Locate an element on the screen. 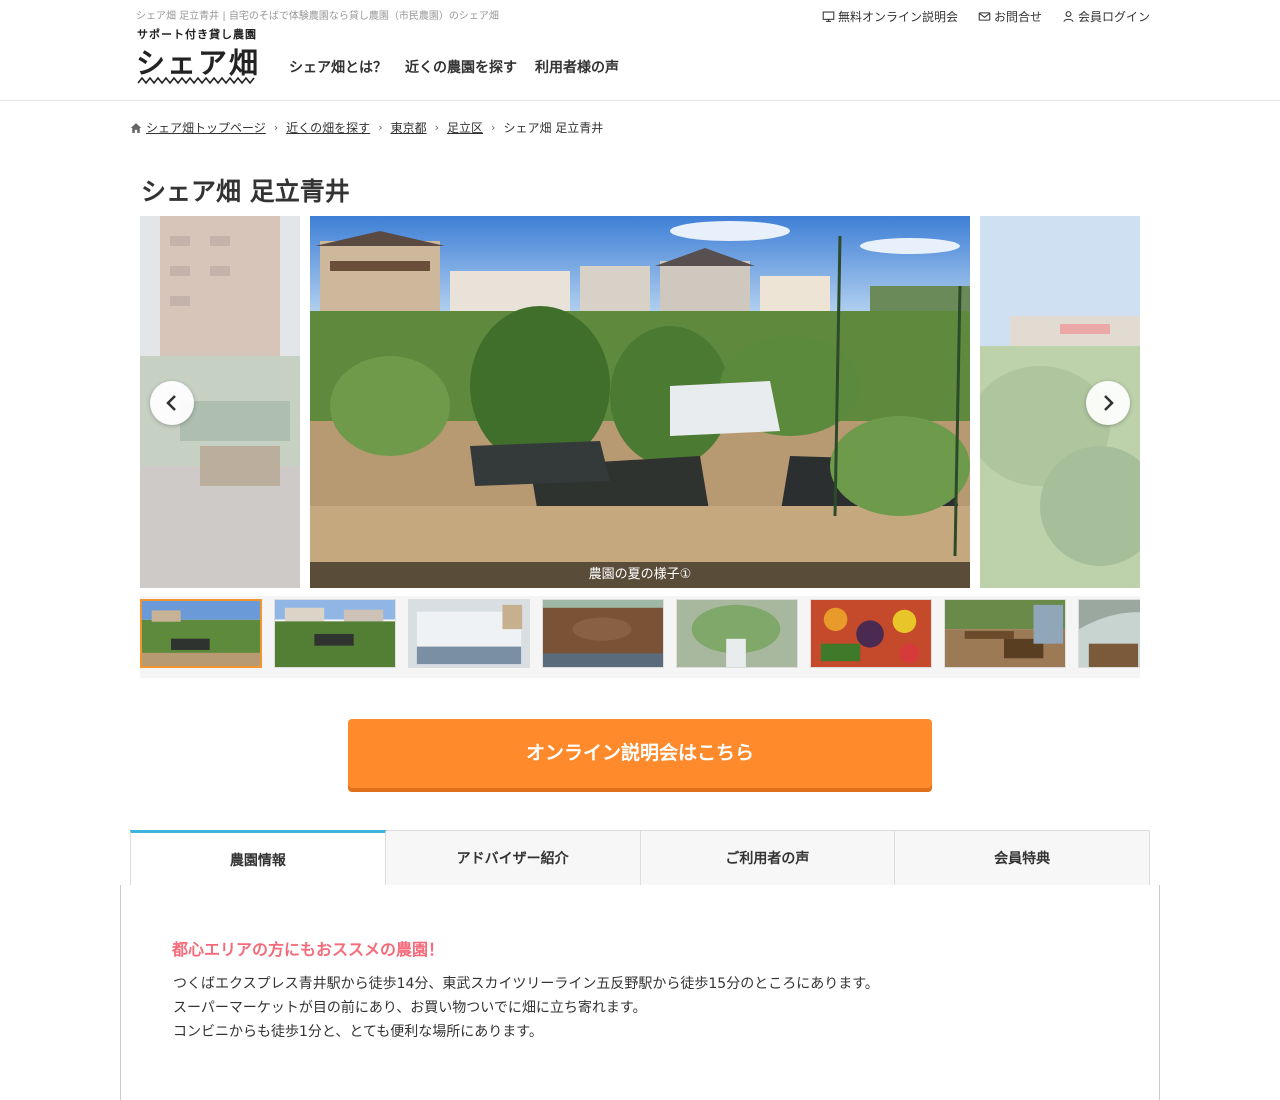 The image size is (1280, 1100). util-online-seminar: 無料オンライン説明会 is located at coordinates (890, 16).